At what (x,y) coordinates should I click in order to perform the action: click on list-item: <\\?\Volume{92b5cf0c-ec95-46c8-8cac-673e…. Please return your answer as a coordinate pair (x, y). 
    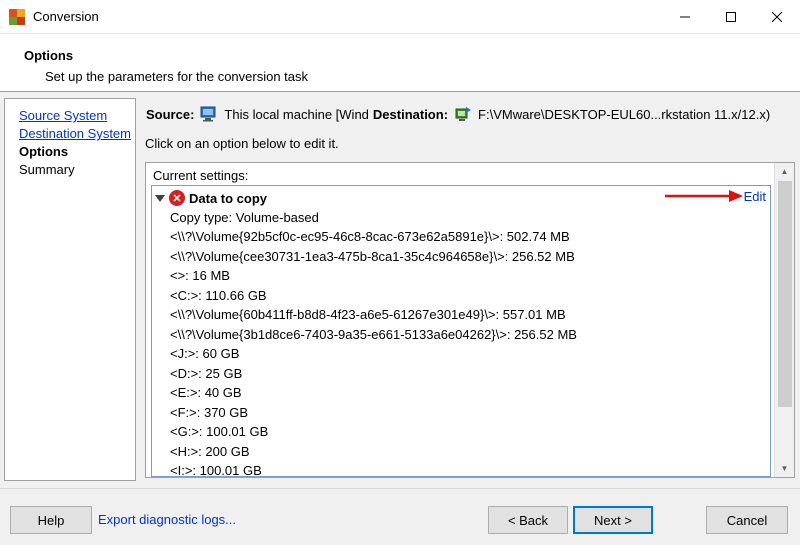
    Looking at the image, I should click on (370, 236).